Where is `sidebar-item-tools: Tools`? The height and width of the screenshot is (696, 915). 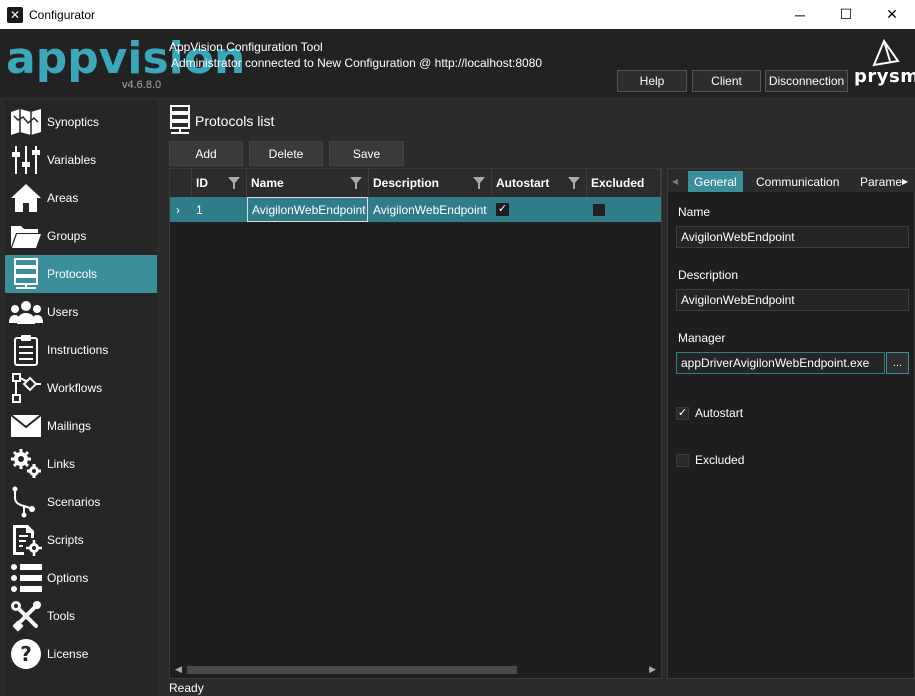
sidebar-item-tools: Tools is located at coordinates (81, 616).